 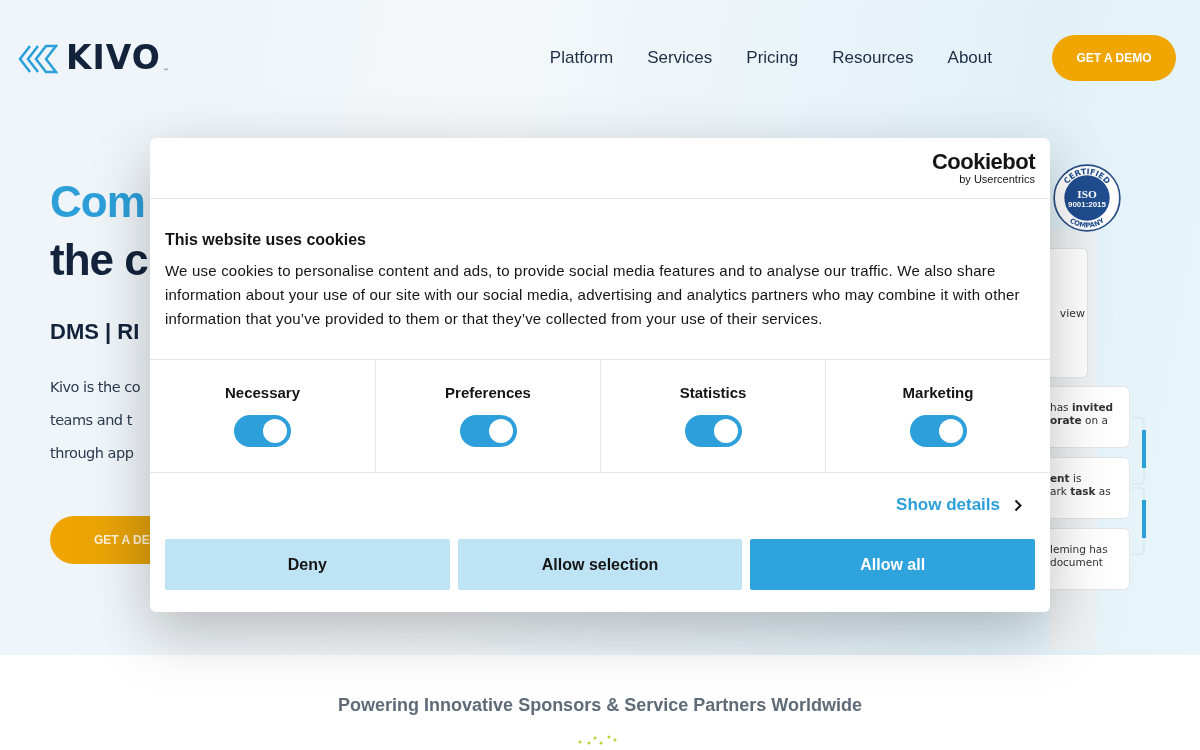 I want to click on headline: the c, so click(x=99, y=260).